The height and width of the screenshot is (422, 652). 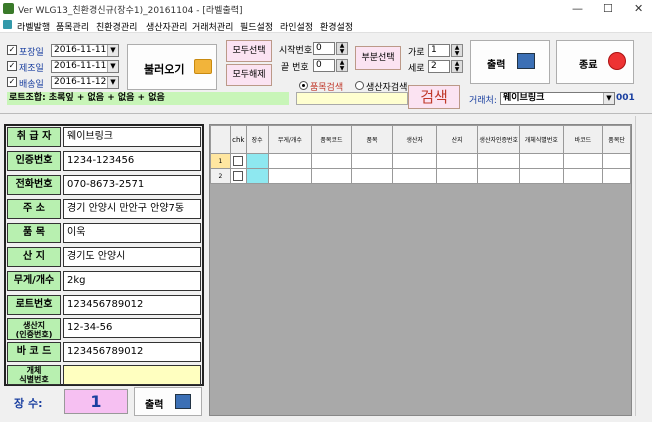 What do you see at coordinates (256, 26) in the screenshot?
I see `menu-field-settings: 필드설정` at bounding box center [256, 26].